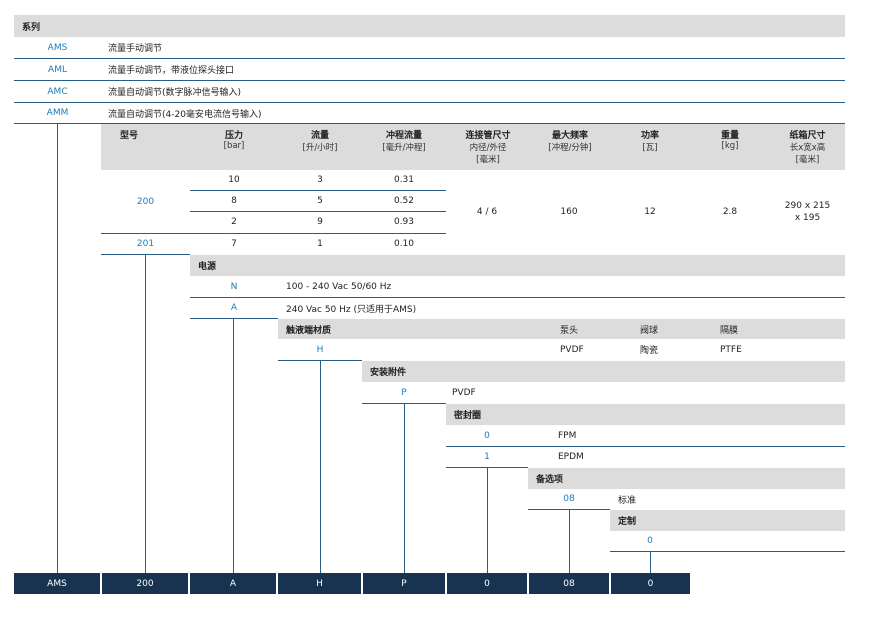 This screenshot has height=620, width=870. Describe the element at coordinates (645, 414) in the screenshot. I see `seal-header: 密封圈` at that location.